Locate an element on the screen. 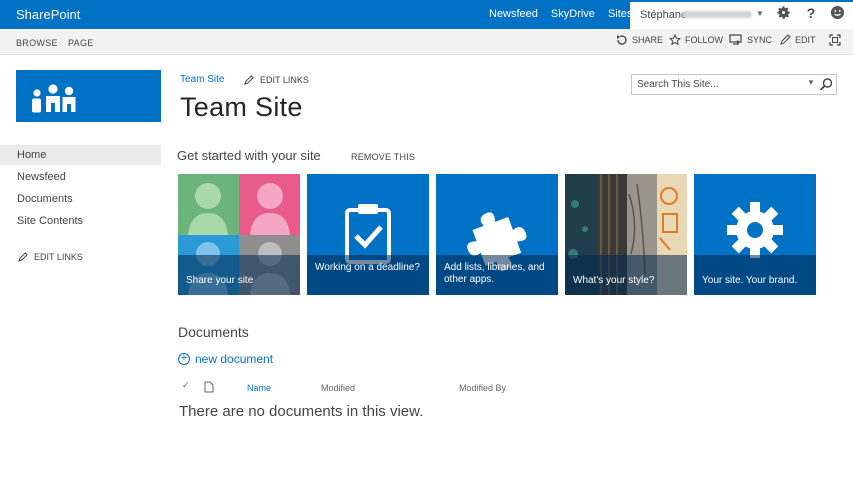 The image size is (853, 485). focus-on-content-button is located at coordinates (837, 40).